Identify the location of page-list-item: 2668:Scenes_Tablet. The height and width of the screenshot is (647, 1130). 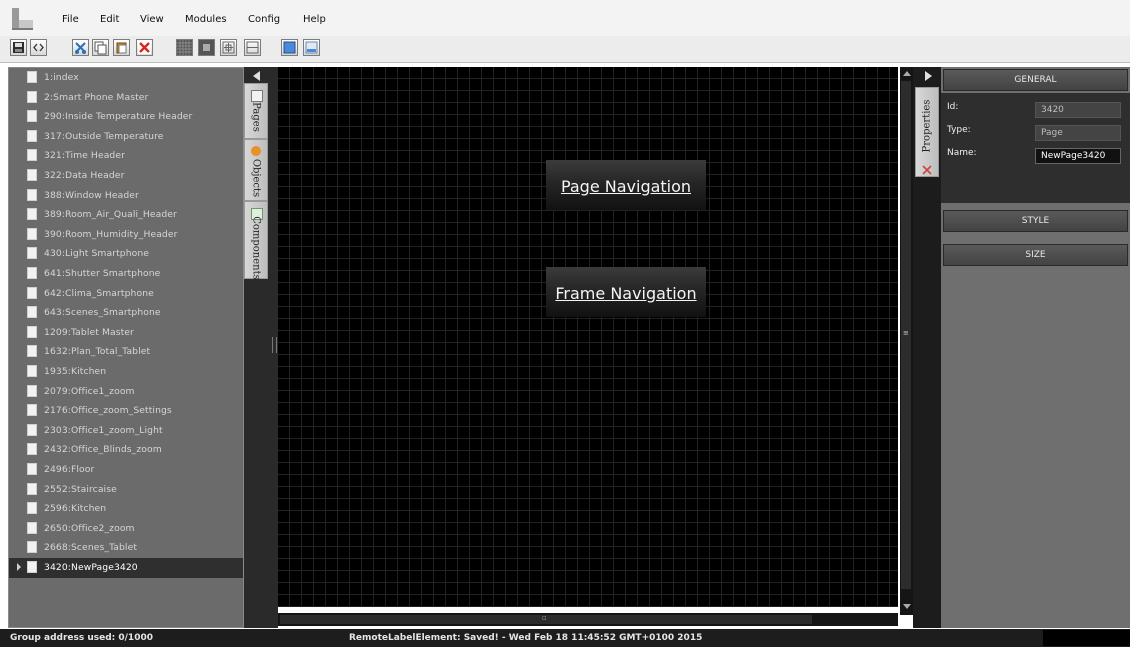
(126, 548).